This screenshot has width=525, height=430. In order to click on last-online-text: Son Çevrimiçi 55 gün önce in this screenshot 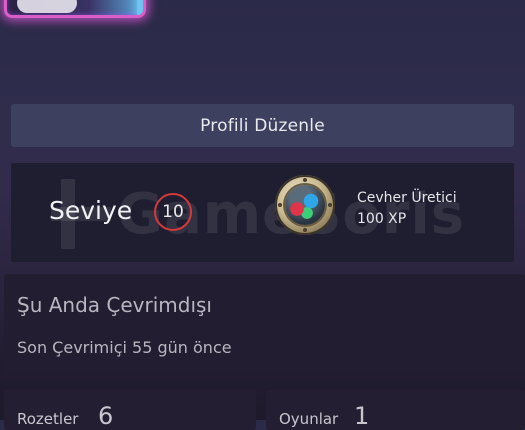, I will do `click(124, 347)`.